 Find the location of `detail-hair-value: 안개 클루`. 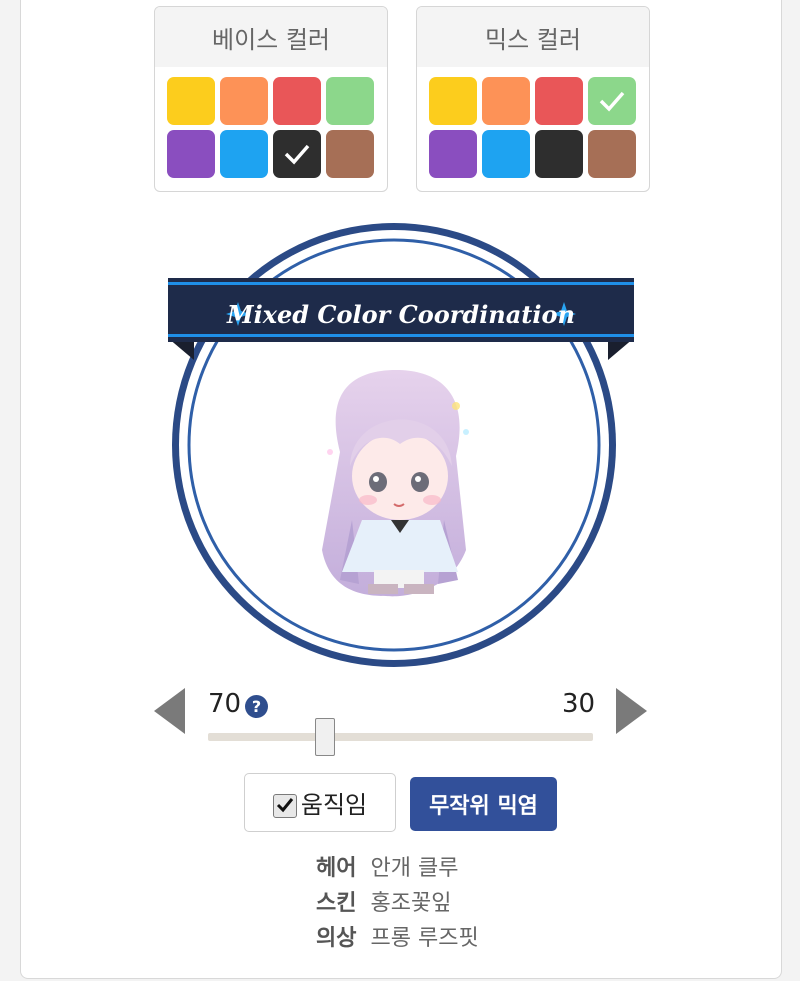

detail-hair-value: 안개 클루 is located at coordinates (414, 868).